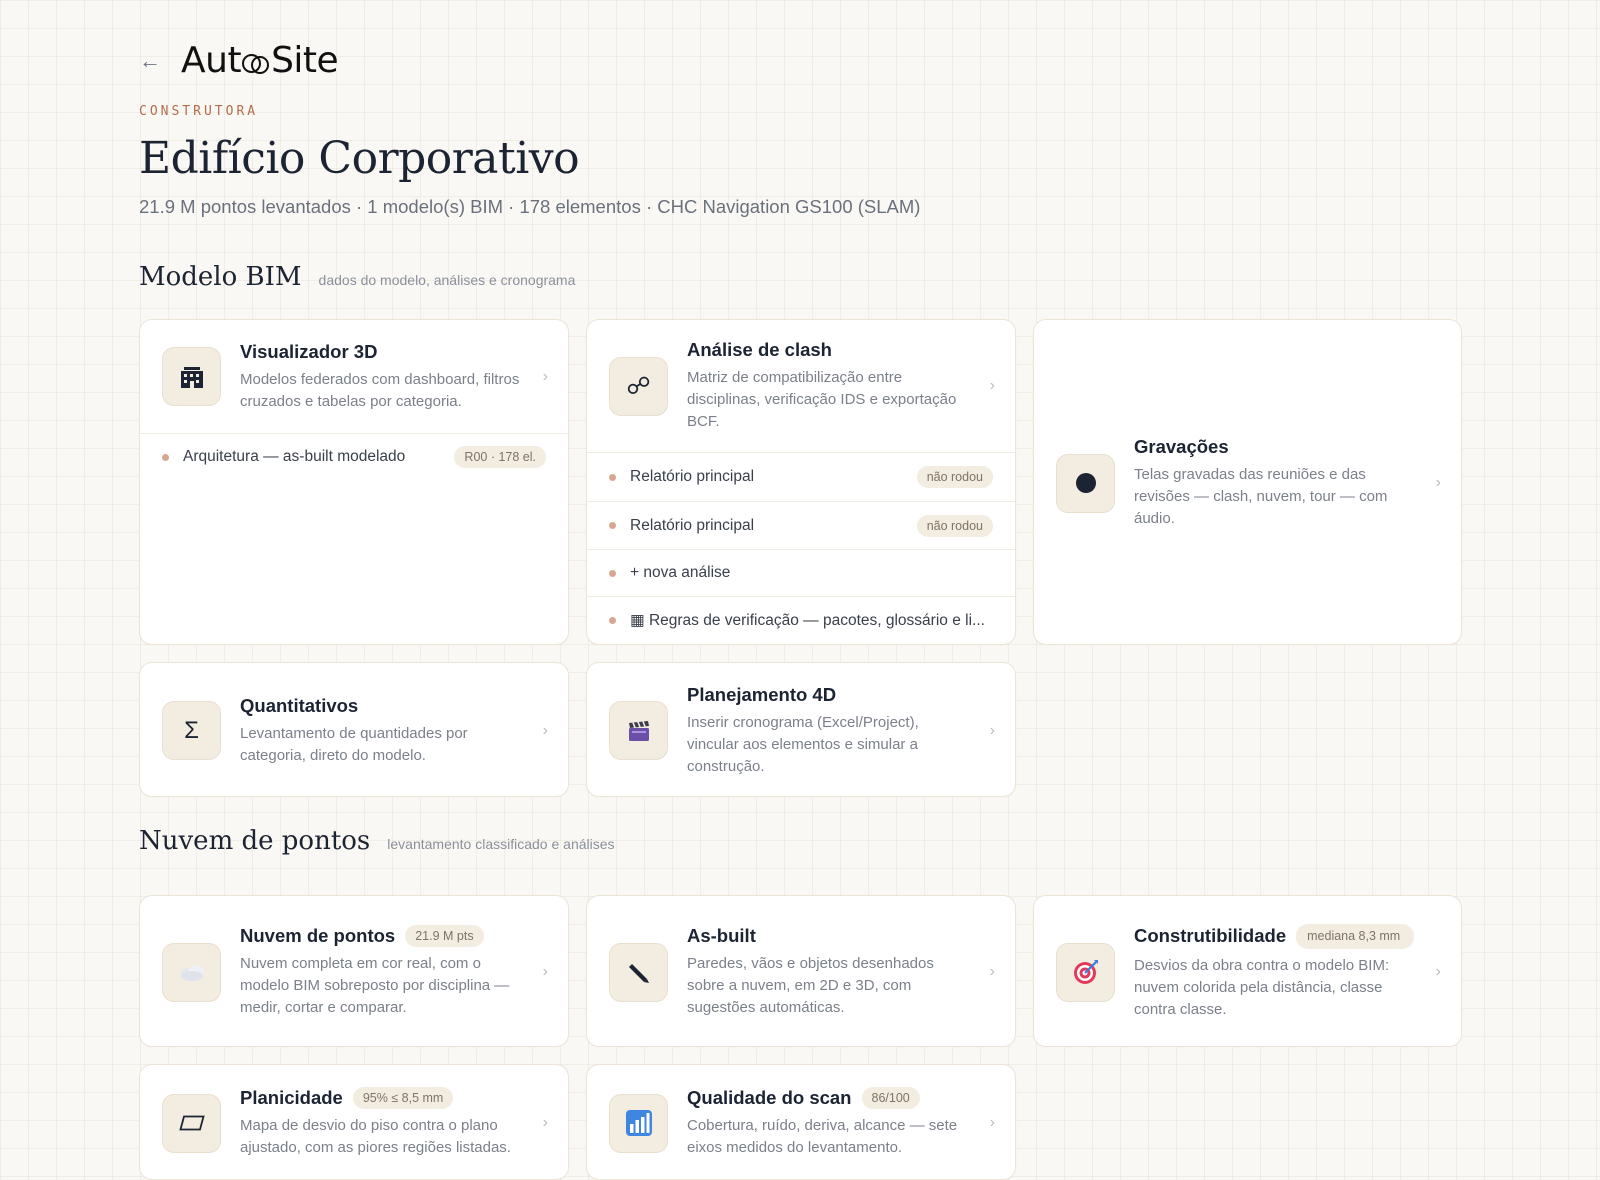 This screenshot has width=1600, height=1180. Describe the element at coordinates (256, 64) in the screenshot. I see `logo-rings-icon` at that location.